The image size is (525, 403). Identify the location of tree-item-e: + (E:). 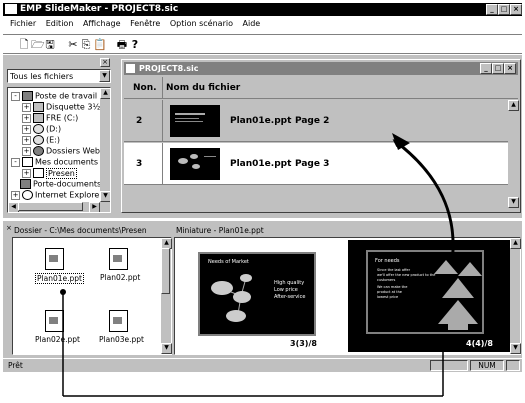
(41, 140).